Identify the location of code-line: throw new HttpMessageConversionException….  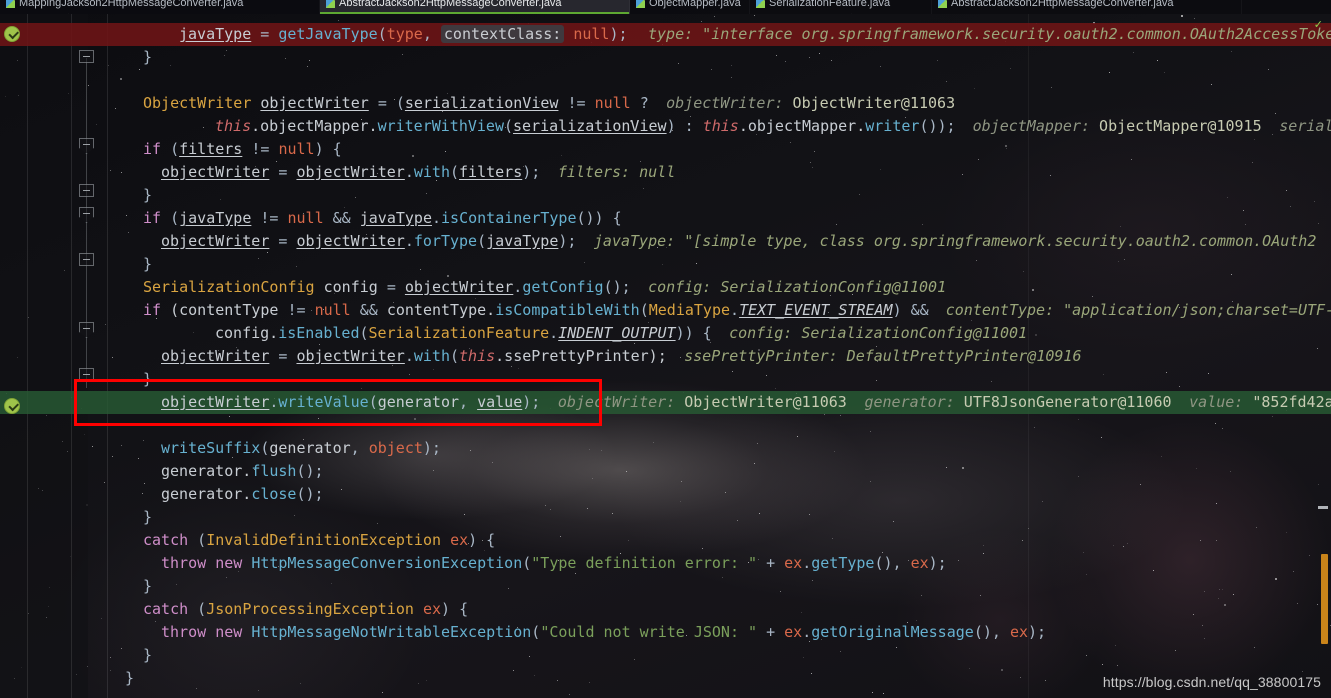
(665, 563).